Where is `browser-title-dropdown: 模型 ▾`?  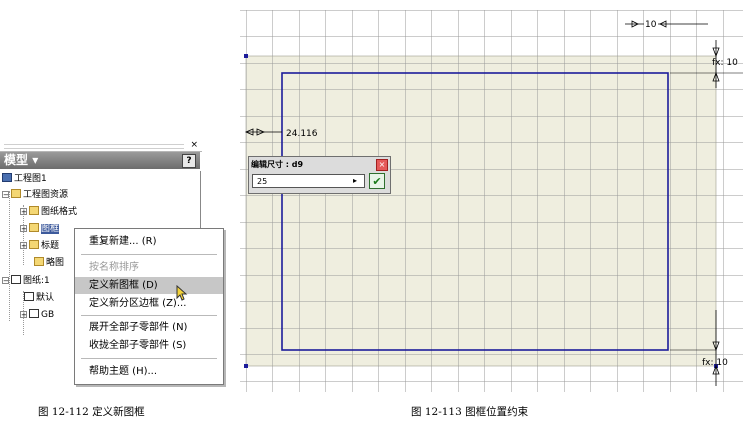
browser-title-dropdown: 模型 ▾ is located at coordinates (21, 160).